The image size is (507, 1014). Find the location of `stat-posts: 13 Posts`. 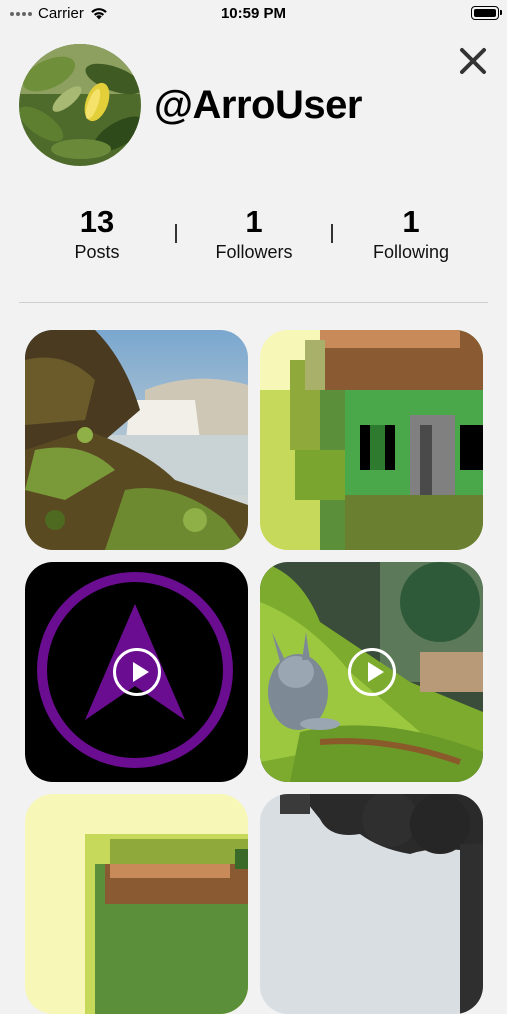

stat-posts: 13 Posts is located at coordinates (97, 233).